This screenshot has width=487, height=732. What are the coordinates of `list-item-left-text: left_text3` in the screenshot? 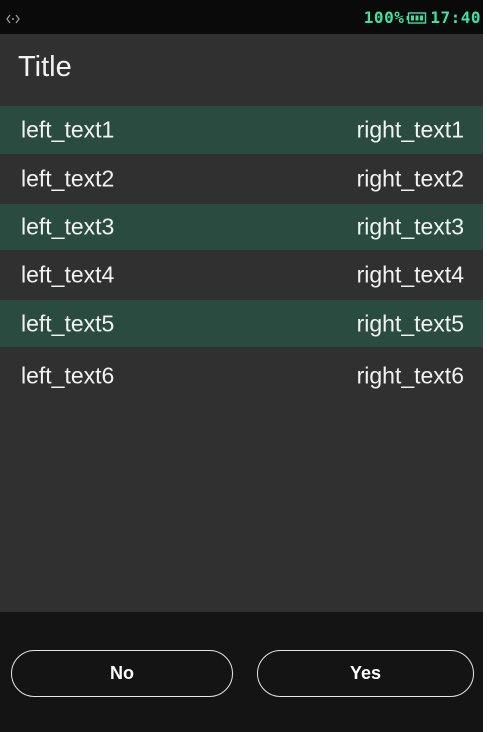 It's located at (68, 226).